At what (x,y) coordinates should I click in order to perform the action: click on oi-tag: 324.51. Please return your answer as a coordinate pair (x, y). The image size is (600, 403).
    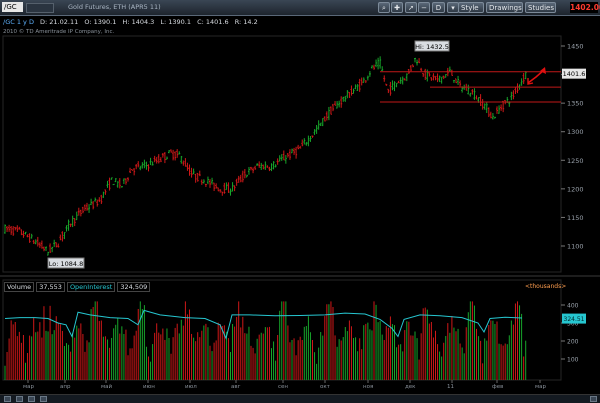
    Looking at the image, I should click on (574, 319).